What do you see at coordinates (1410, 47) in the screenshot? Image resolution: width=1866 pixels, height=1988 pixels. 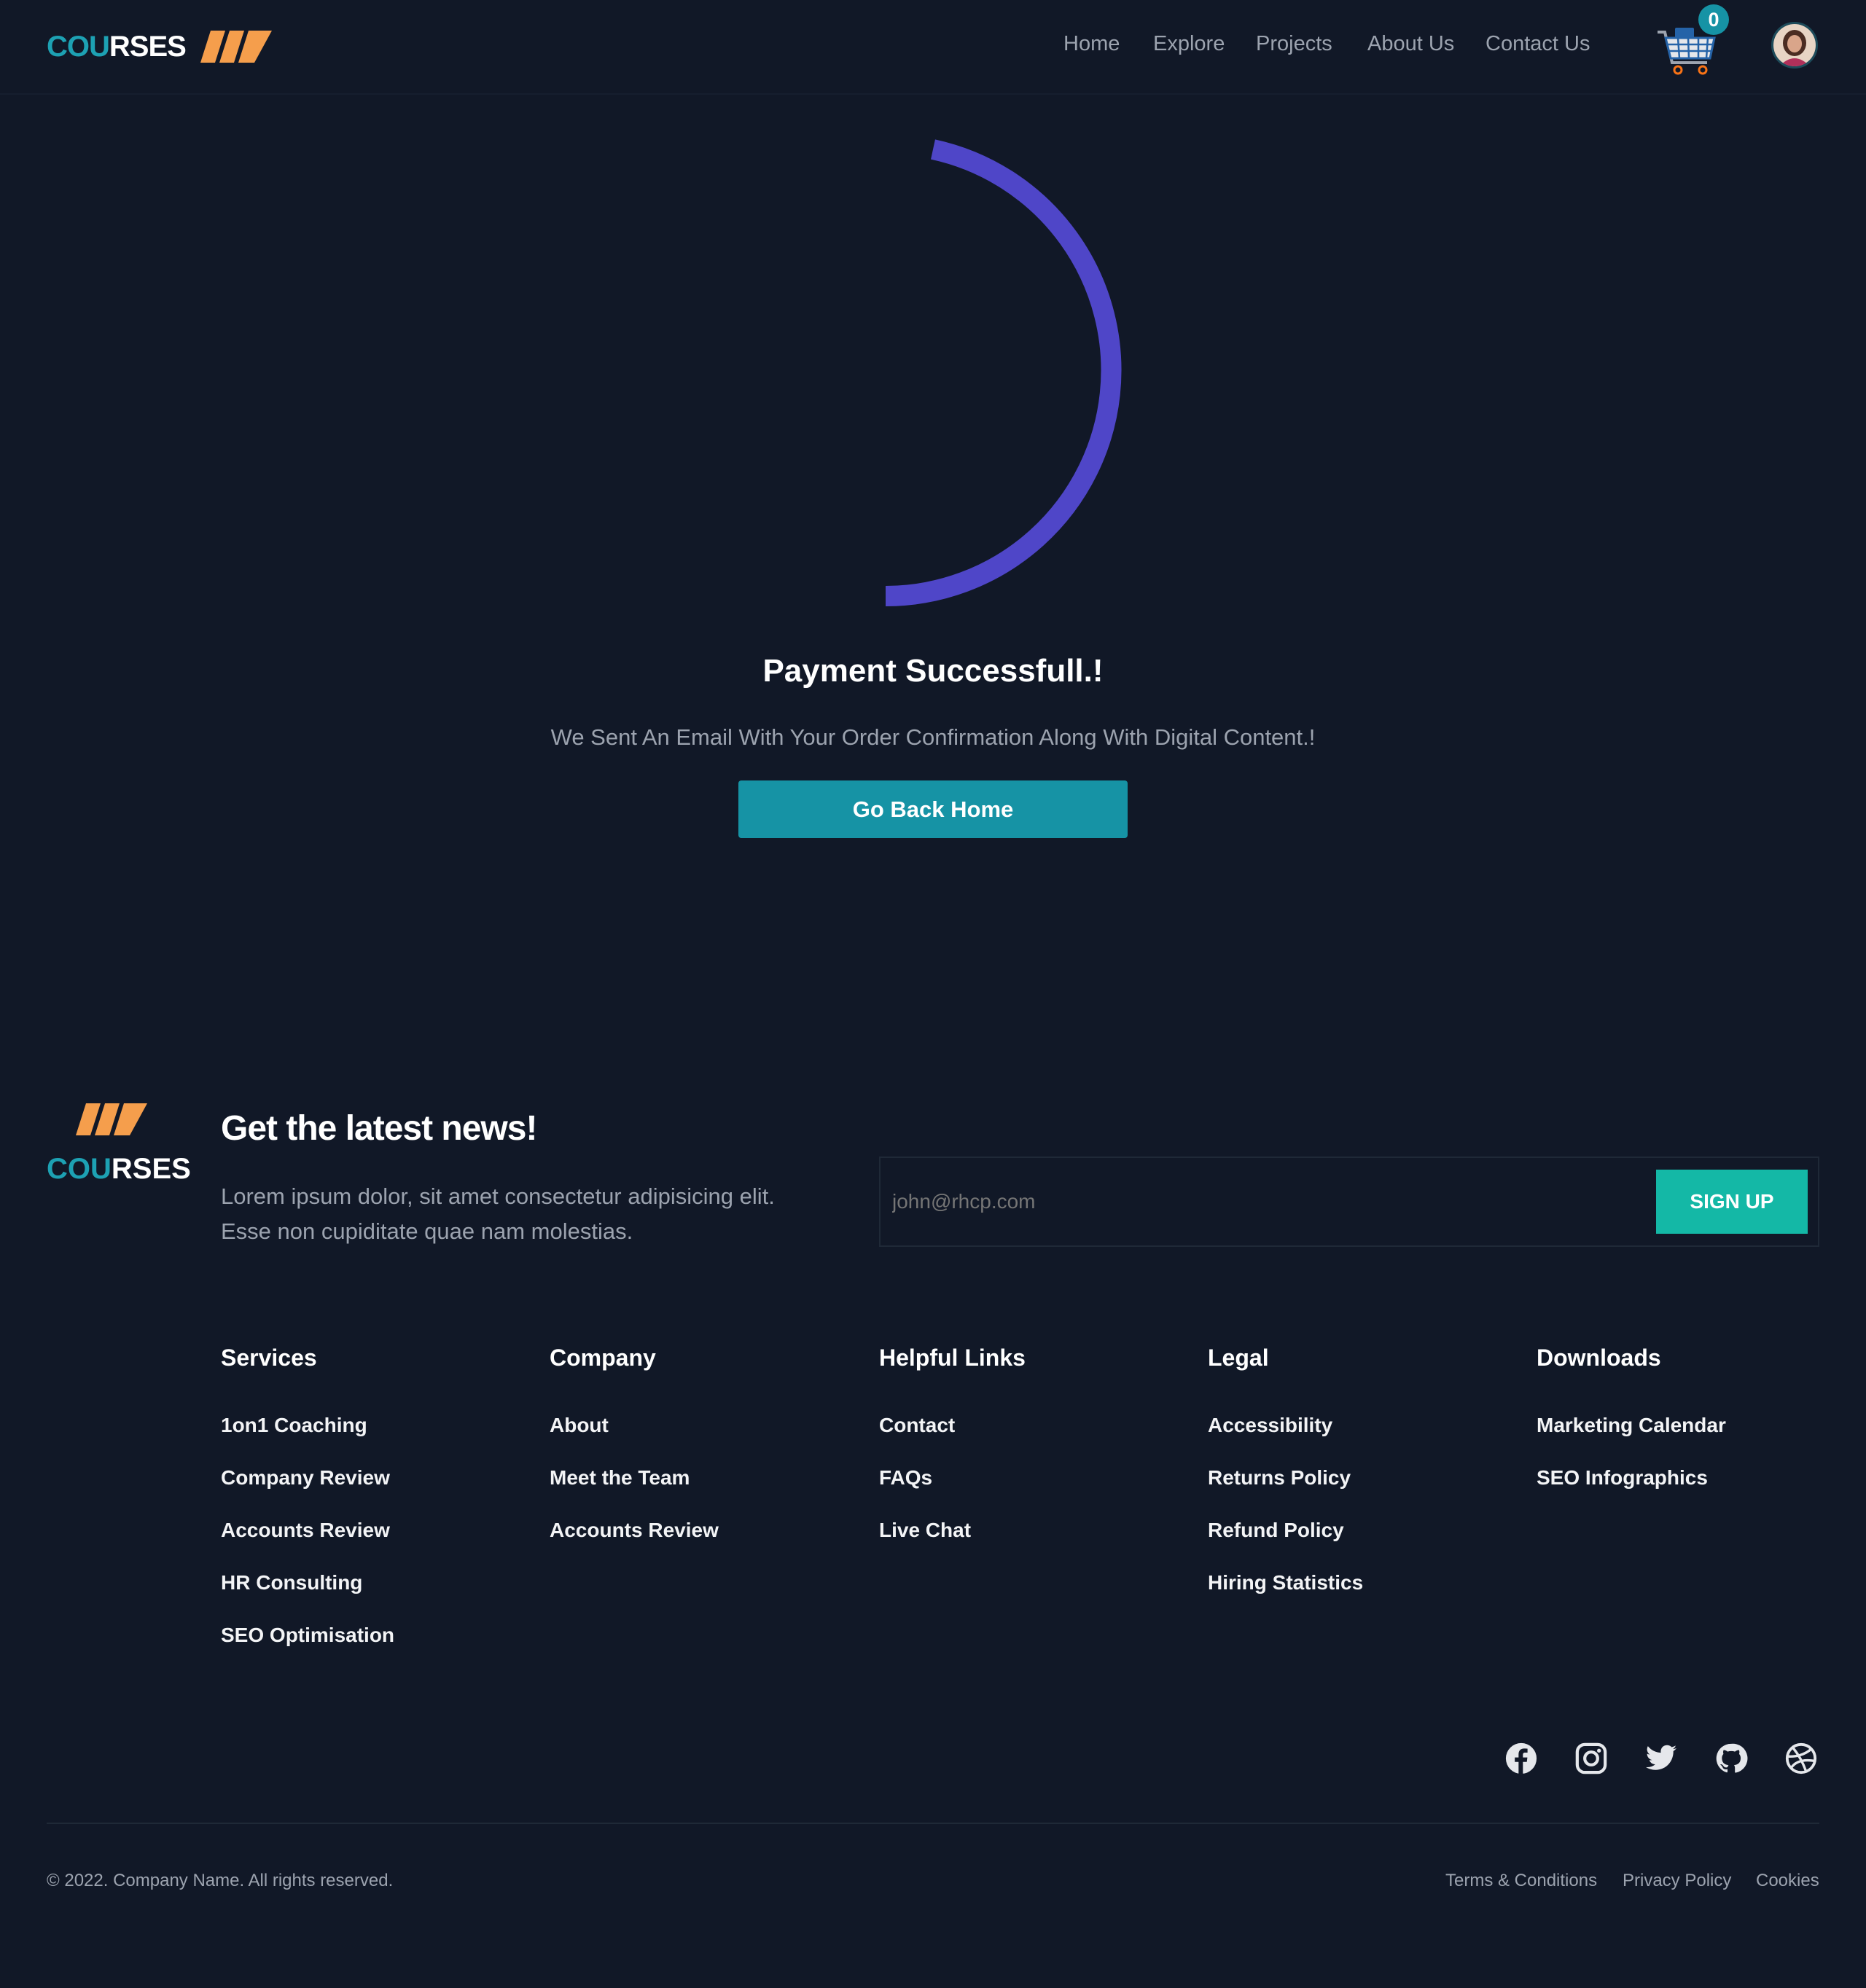 I see `nav-about-us: About Us` at bounding box center [1410, 47].